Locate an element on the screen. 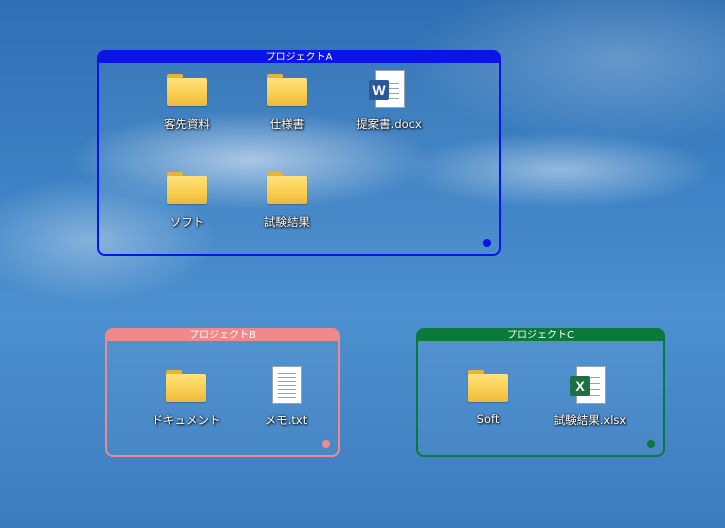  word-badge-icon: W is located at coordinates (379, 90).